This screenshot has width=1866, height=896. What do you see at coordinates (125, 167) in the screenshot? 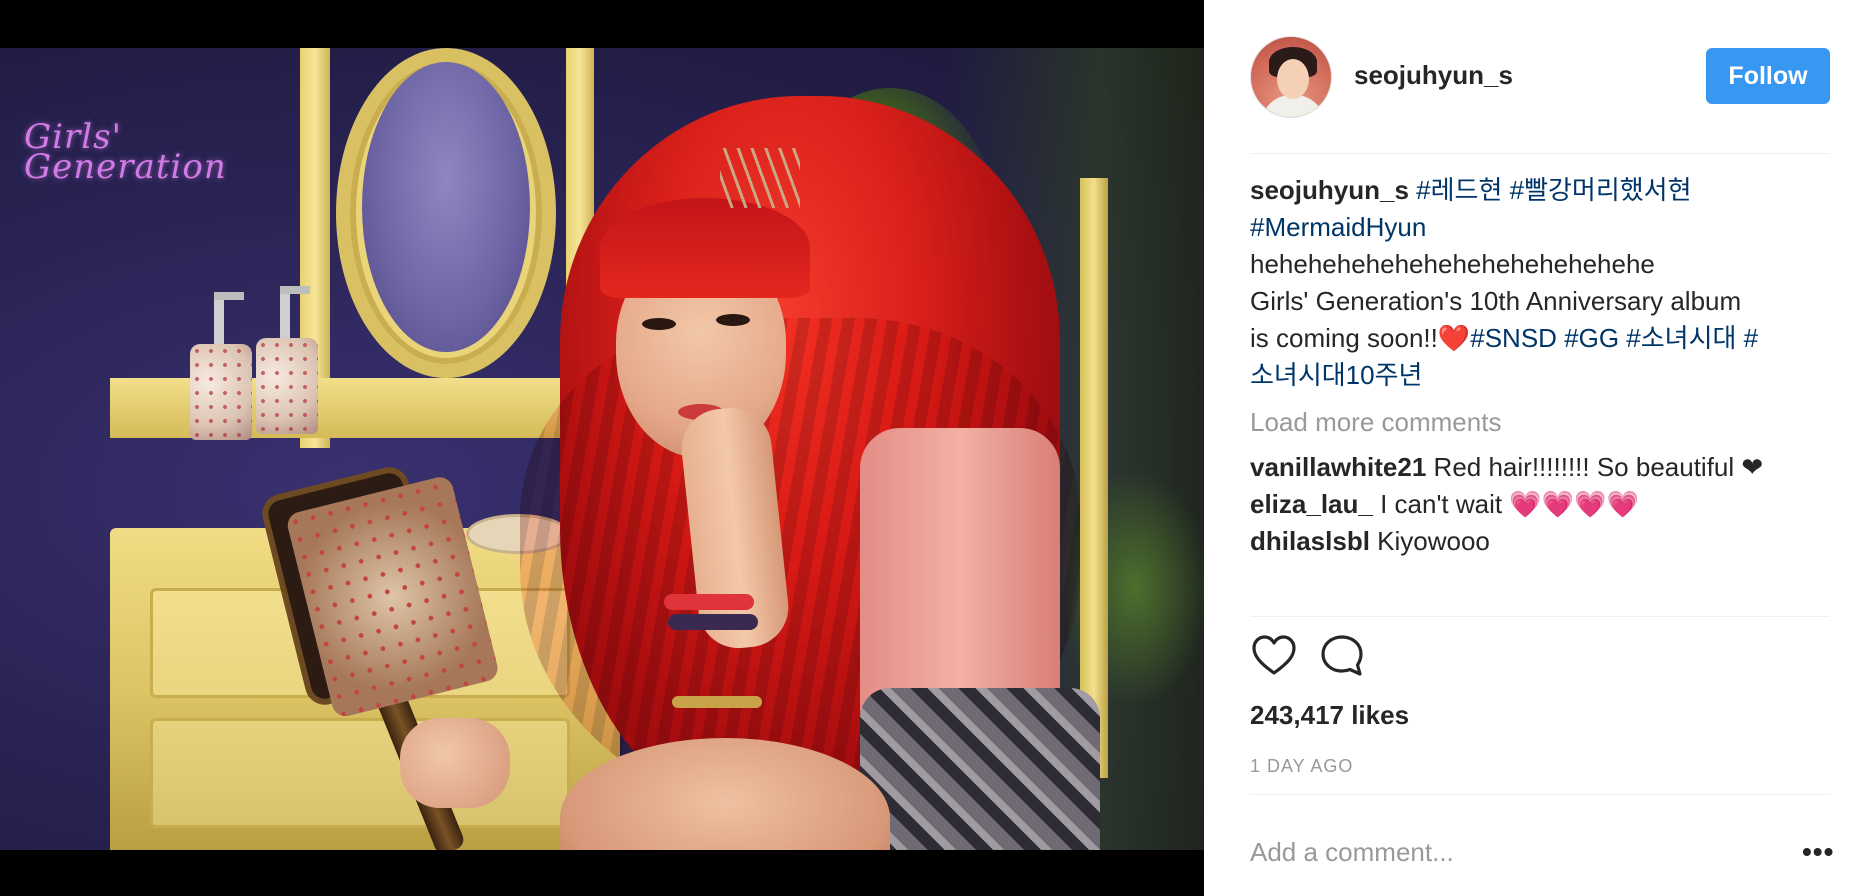
I see `logo-line: Generation` at bounding box center [125, 167].